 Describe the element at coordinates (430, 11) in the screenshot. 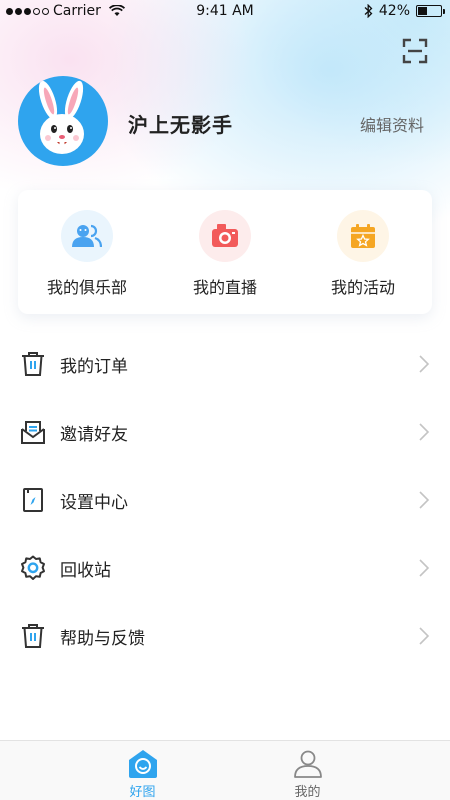

I see `battery-icon` at that location.